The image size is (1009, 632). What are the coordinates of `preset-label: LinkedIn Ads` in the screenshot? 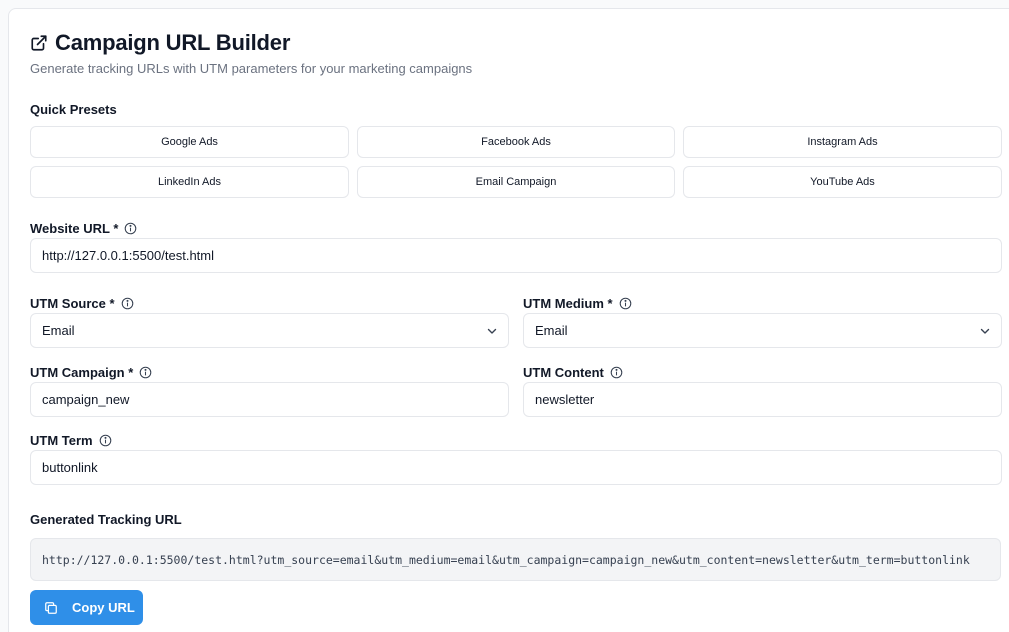 It's located at (189, 182).